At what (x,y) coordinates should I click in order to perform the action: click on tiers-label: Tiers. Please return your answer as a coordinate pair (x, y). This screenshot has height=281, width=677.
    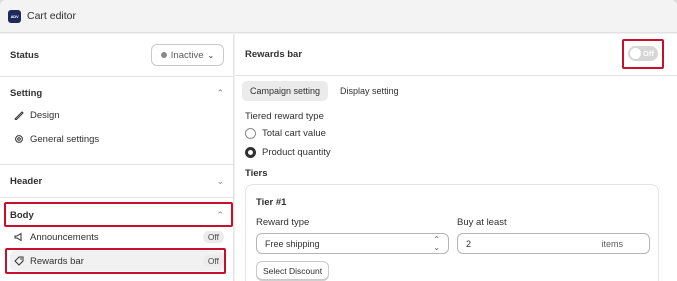
    Looking at the image, I should click on (256, 173).